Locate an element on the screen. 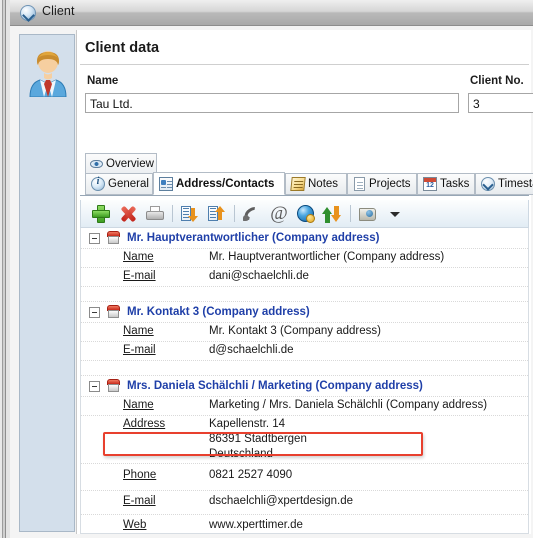  at-sign-icon is located at coordinates (279, 214).